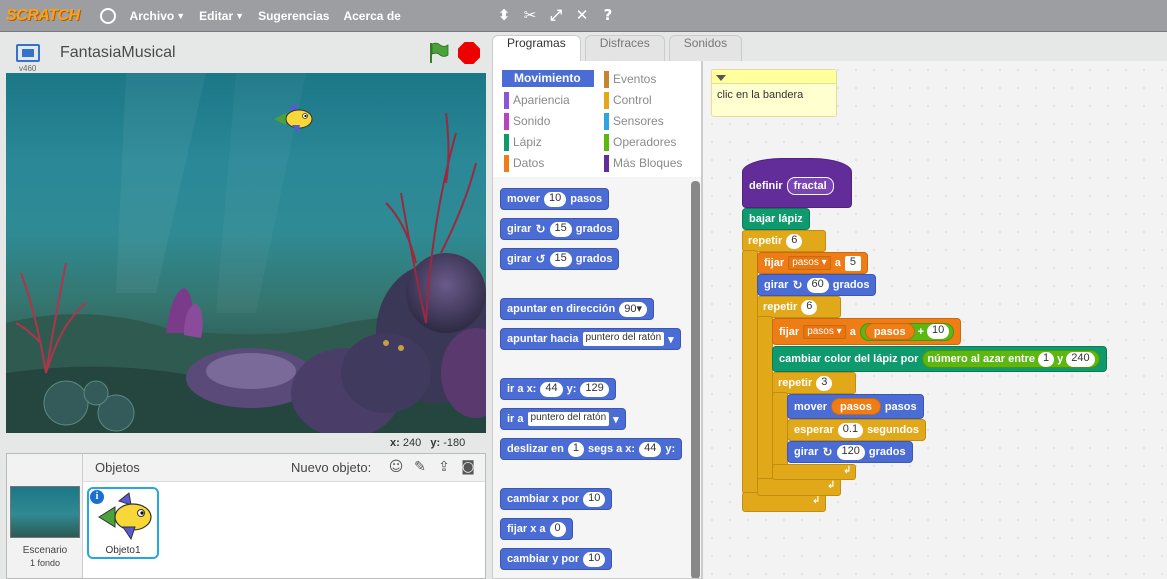 This screenshot has height=579, width=1167. I want to click on menu-editar: Editar ▼, so click(221, 16).